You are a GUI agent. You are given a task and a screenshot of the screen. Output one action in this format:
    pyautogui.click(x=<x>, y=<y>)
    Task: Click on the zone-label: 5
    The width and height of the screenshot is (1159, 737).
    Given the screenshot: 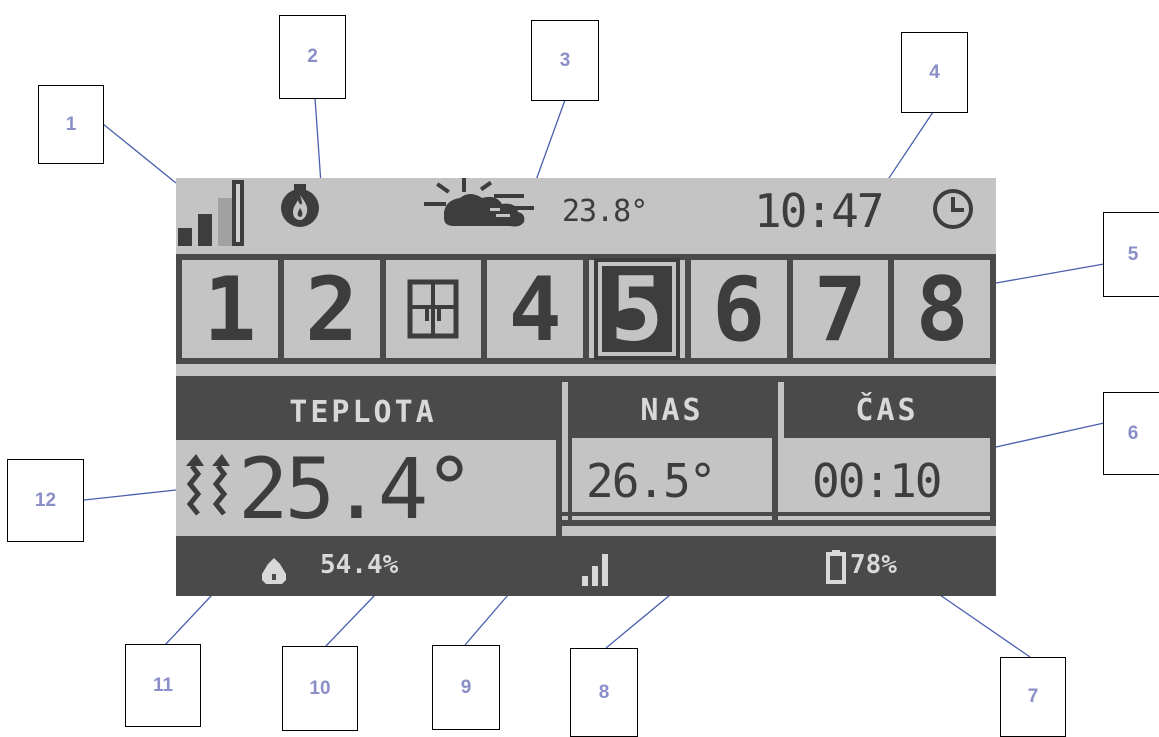 What is the action you would take?
    pyautogui.click(x=636, y=309)
    